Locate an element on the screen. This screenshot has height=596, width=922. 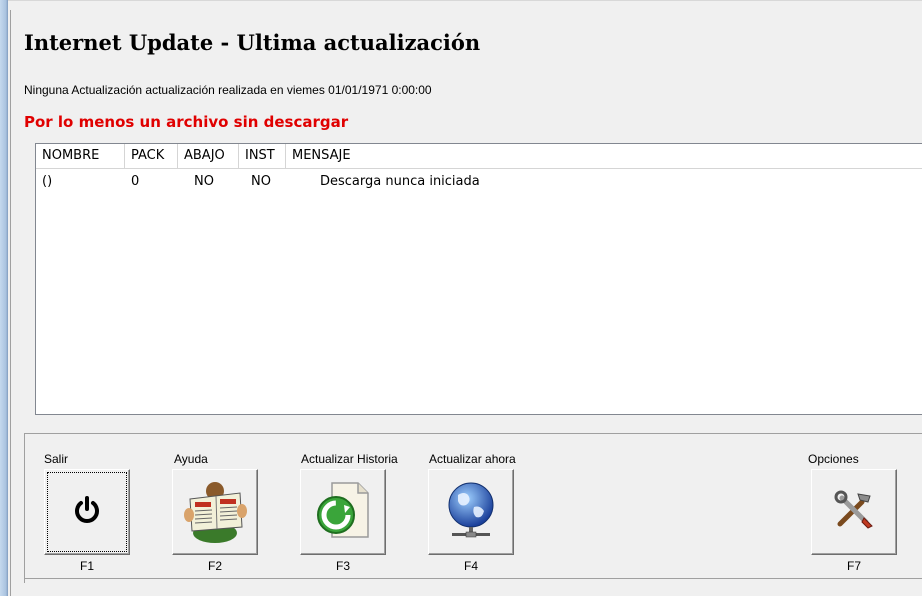
ayuda-button is located at coordinates (215, 512).